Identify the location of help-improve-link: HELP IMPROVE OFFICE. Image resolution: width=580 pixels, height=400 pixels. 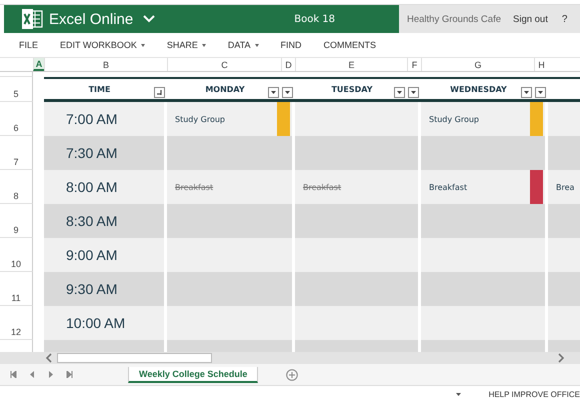
(534, 394).